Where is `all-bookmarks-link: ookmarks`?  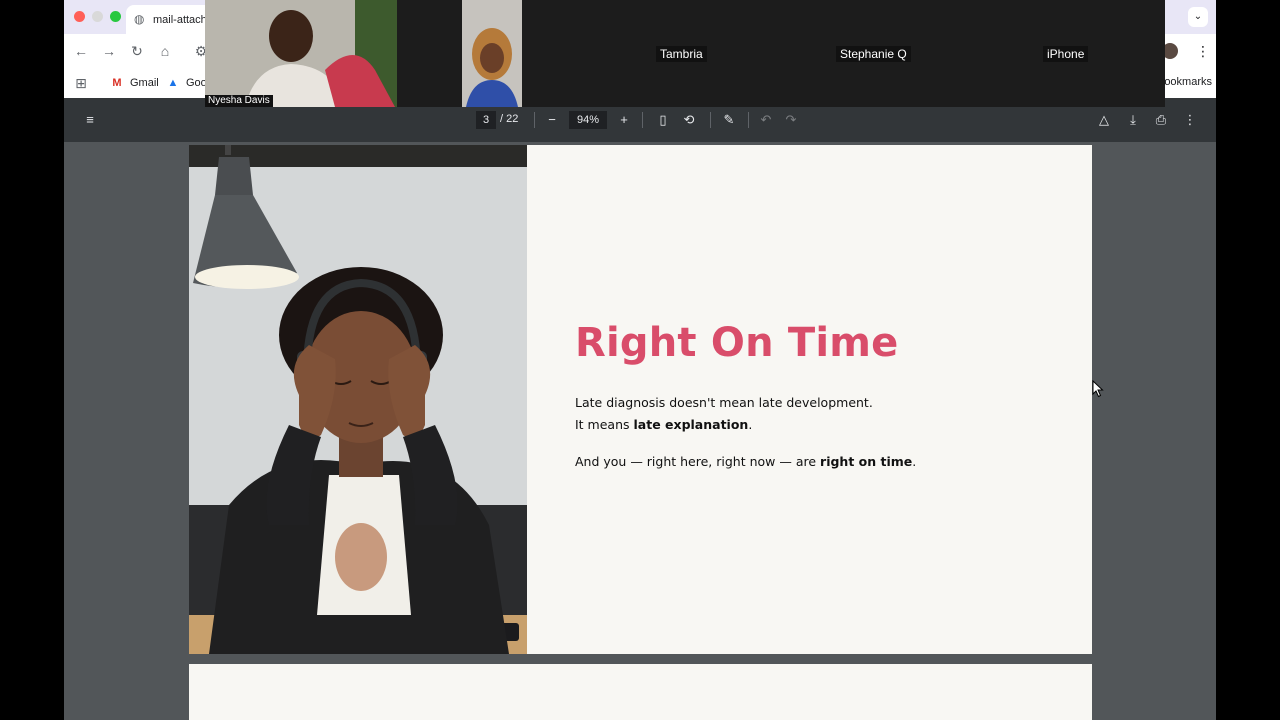 all-bookmarks-link: ookmarks is located at coordinates (1186, 82).